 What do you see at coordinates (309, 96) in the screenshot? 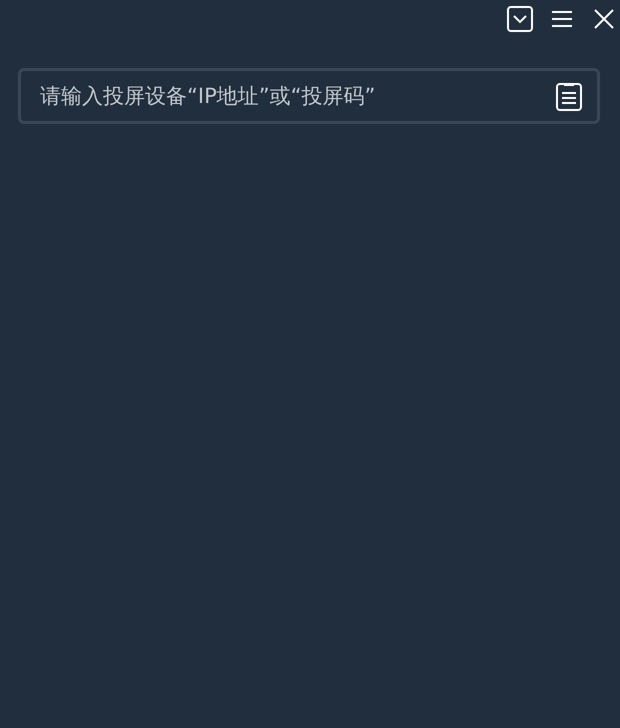
I see `search-field: 请输入投屏设备“IP地址”或“投屏码”` at bounding box center [309, 96].